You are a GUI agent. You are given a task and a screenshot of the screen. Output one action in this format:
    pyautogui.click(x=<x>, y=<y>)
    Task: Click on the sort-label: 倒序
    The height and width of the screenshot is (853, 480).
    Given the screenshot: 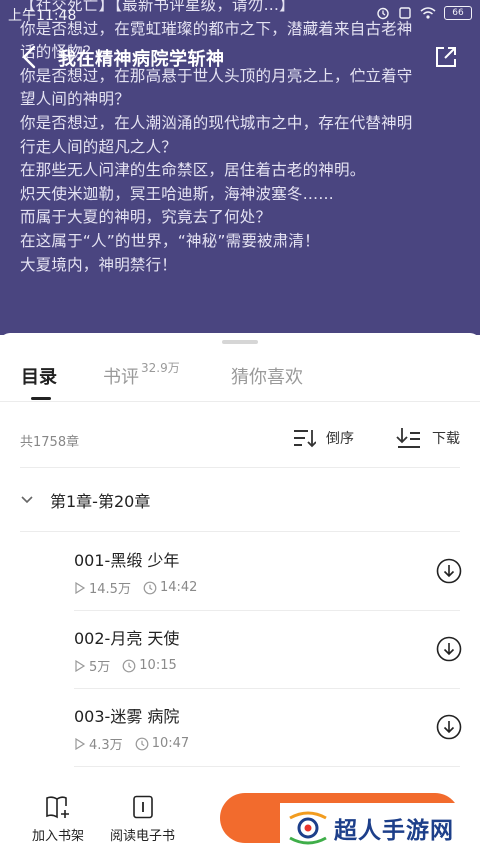 What is the action you would take?
    pyautogui.click(x=340, y=439)
    